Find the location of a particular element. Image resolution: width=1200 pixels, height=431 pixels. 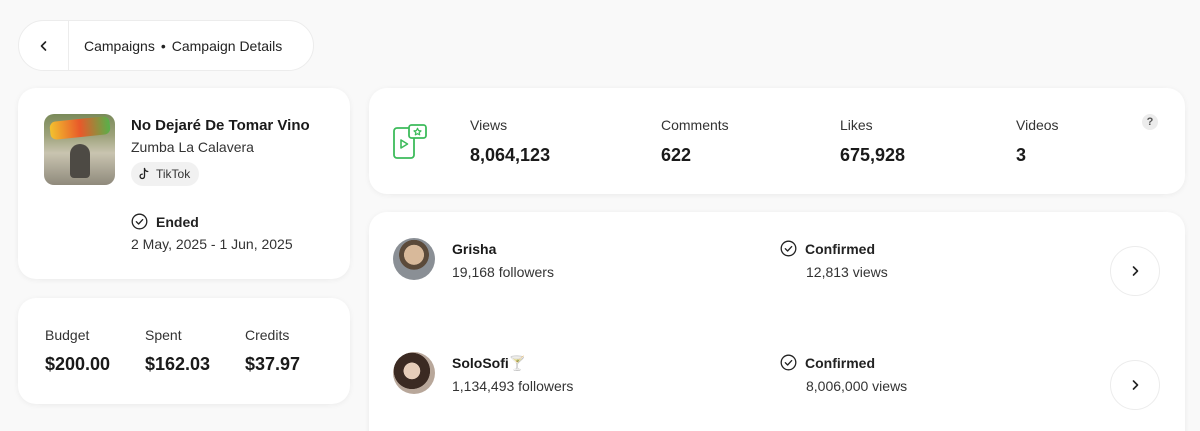

breadcrumb-campaign-details: Campaign Details is located at coordinates (227, 46).